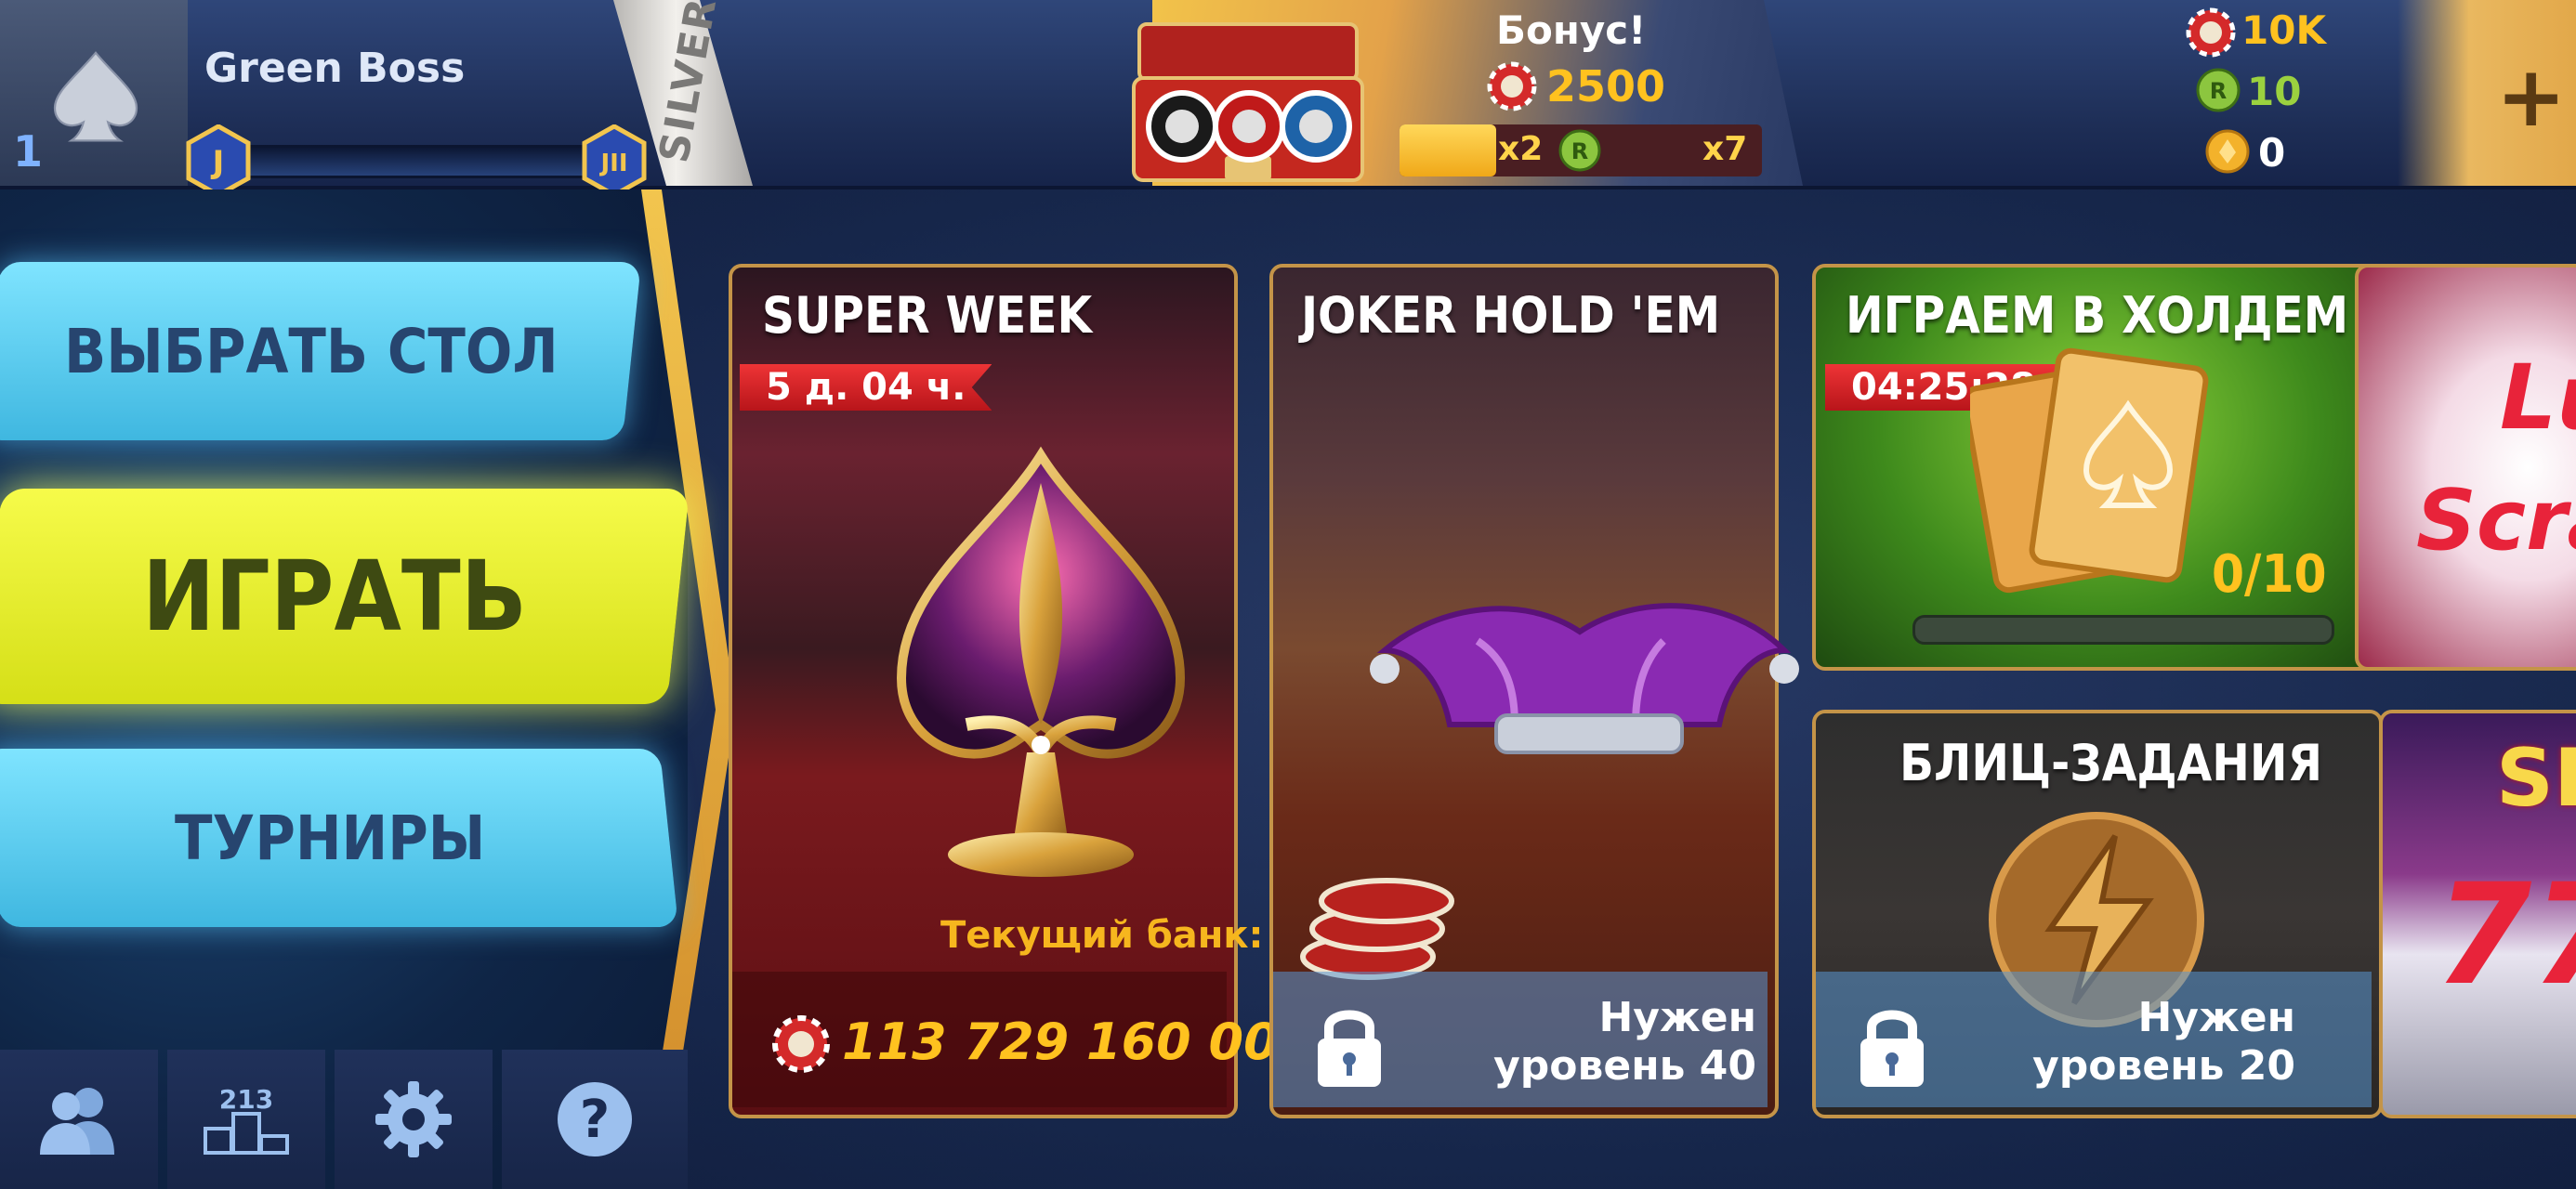 Image resolution: width=2576 pixels, height=1189 pixels. I want to click on holdem-quest-progress-text: 0/10, so click(2269, 575).